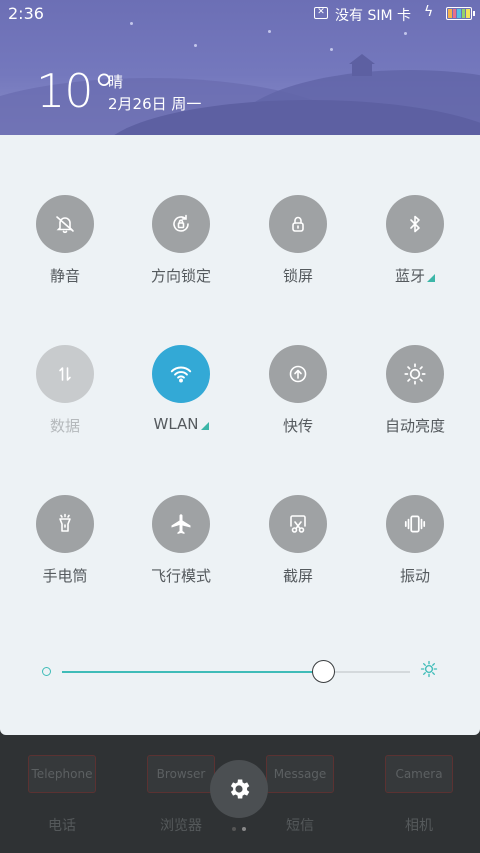  What do you see at coordinates (409, 276) in the screenshot?
I see `toggle-bluetooth-text: 蓝牙` at bounding box center [409, 276].